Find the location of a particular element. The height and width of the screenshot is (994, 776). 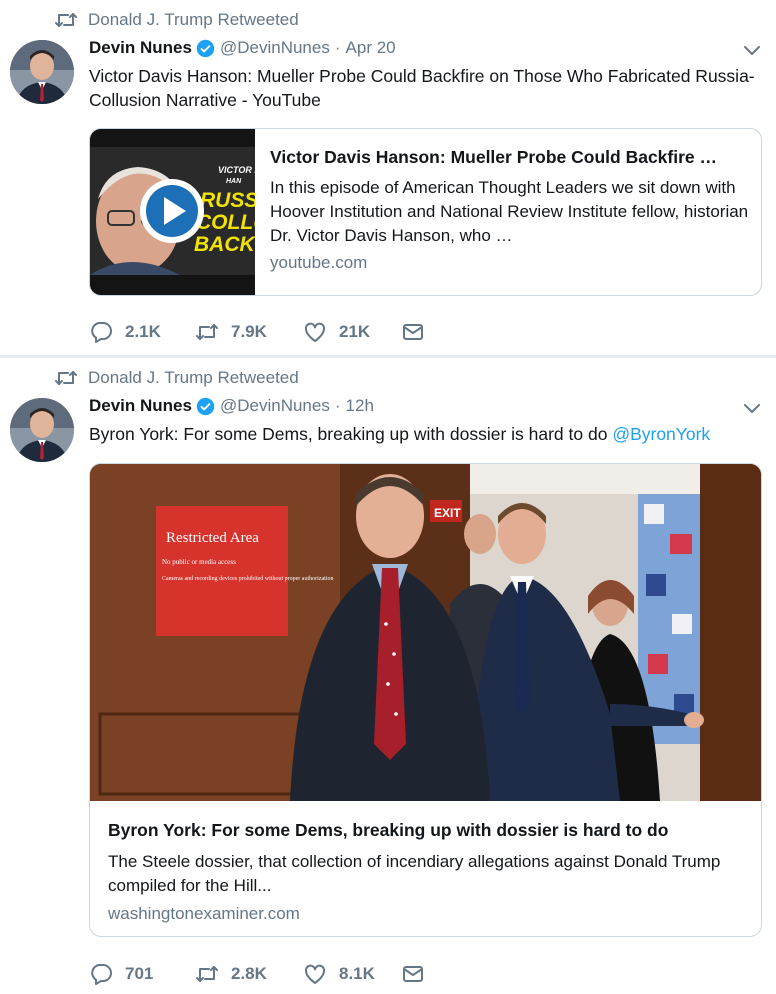

reply-button: 2.1K is located at coordinates (142, 332).